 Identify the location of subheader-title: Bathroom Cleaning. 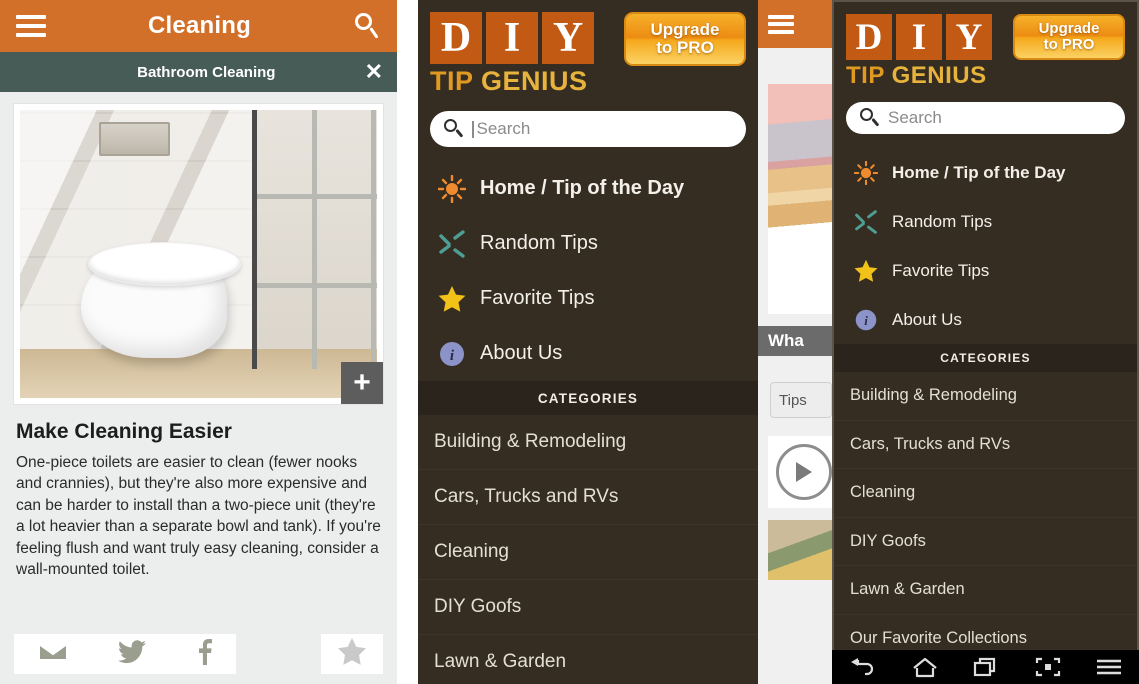
(206, 72).